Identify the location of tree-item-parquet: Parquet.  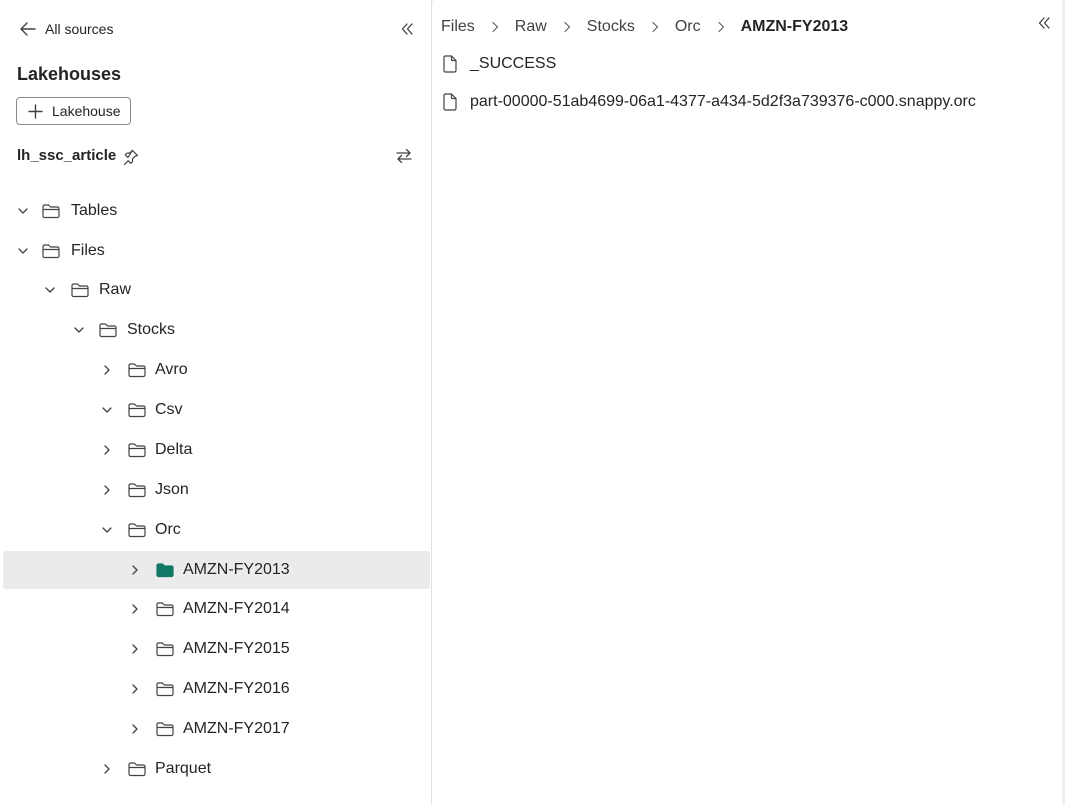
(216, 769).